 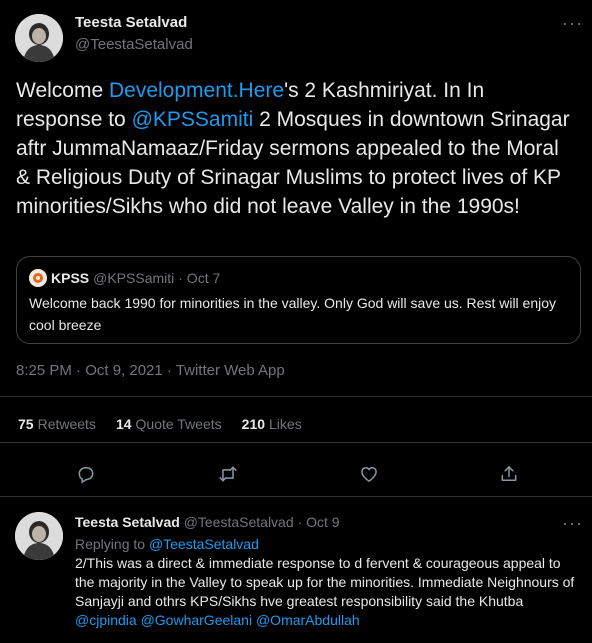 I want to click on replying-to-mention: @TeestaSetalvad, so click(x=204, y=544).